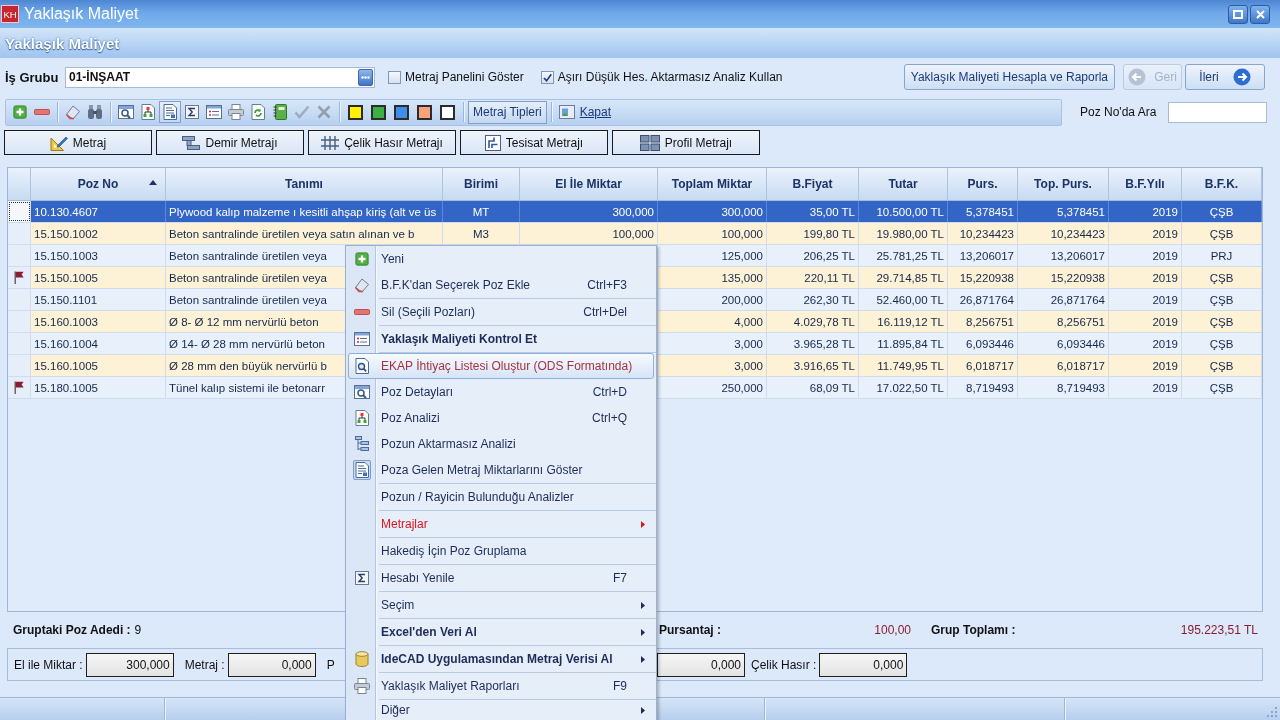  I want to click on table-cell: PRJ, so click(1222, 255).